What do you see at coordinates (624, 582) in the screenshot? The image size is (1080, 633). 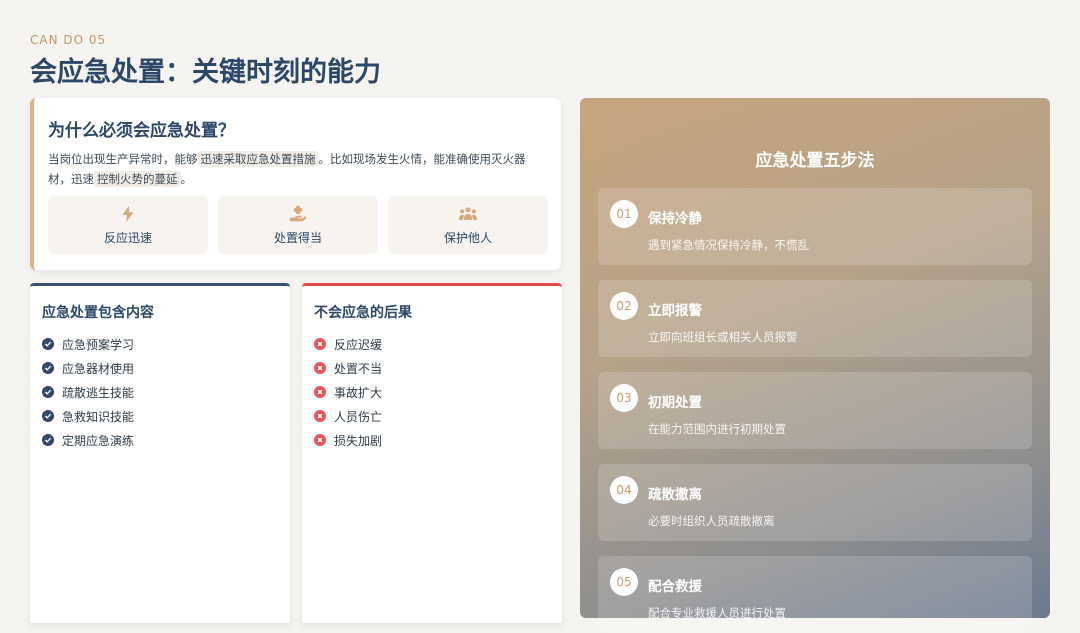 I see `step-number: 05` at bounding box center [624, 582].